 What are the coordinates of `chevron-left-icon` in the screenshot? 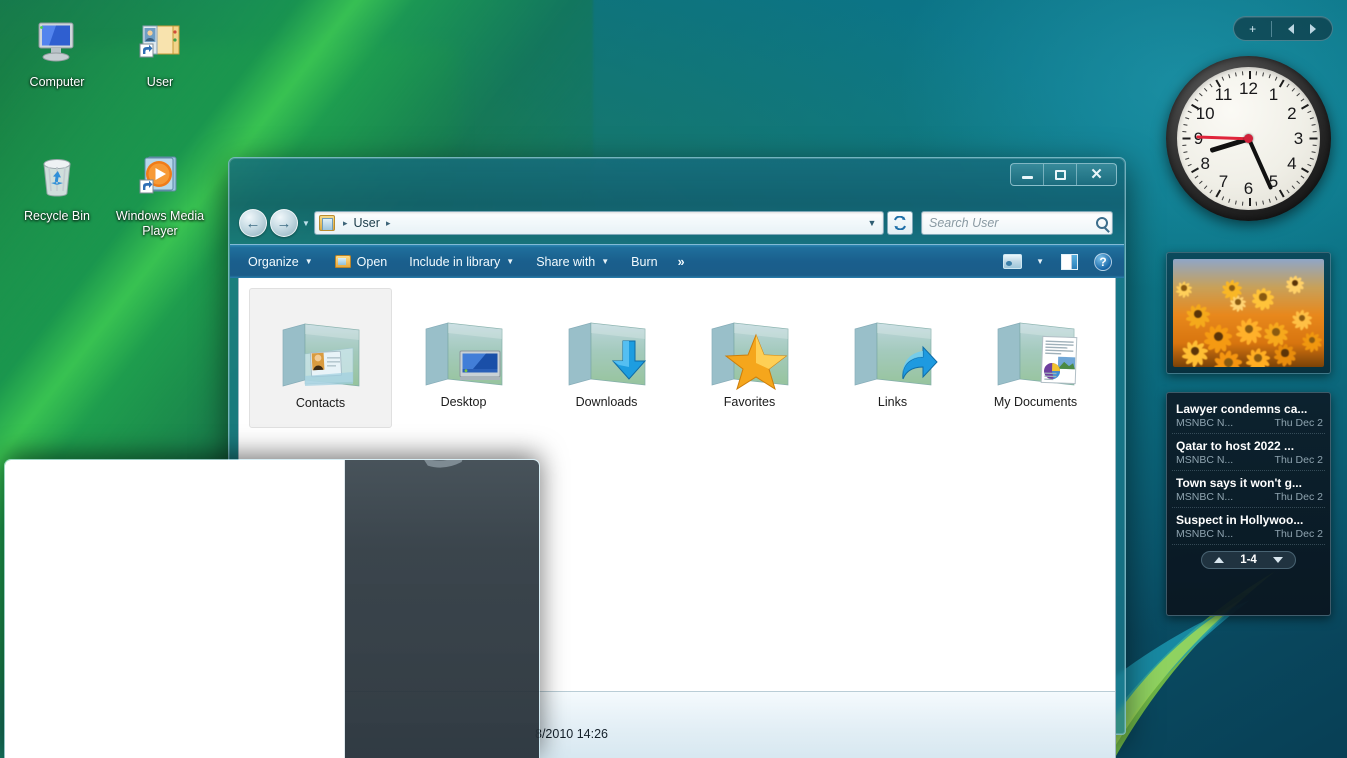 It's located at (1291, 28).